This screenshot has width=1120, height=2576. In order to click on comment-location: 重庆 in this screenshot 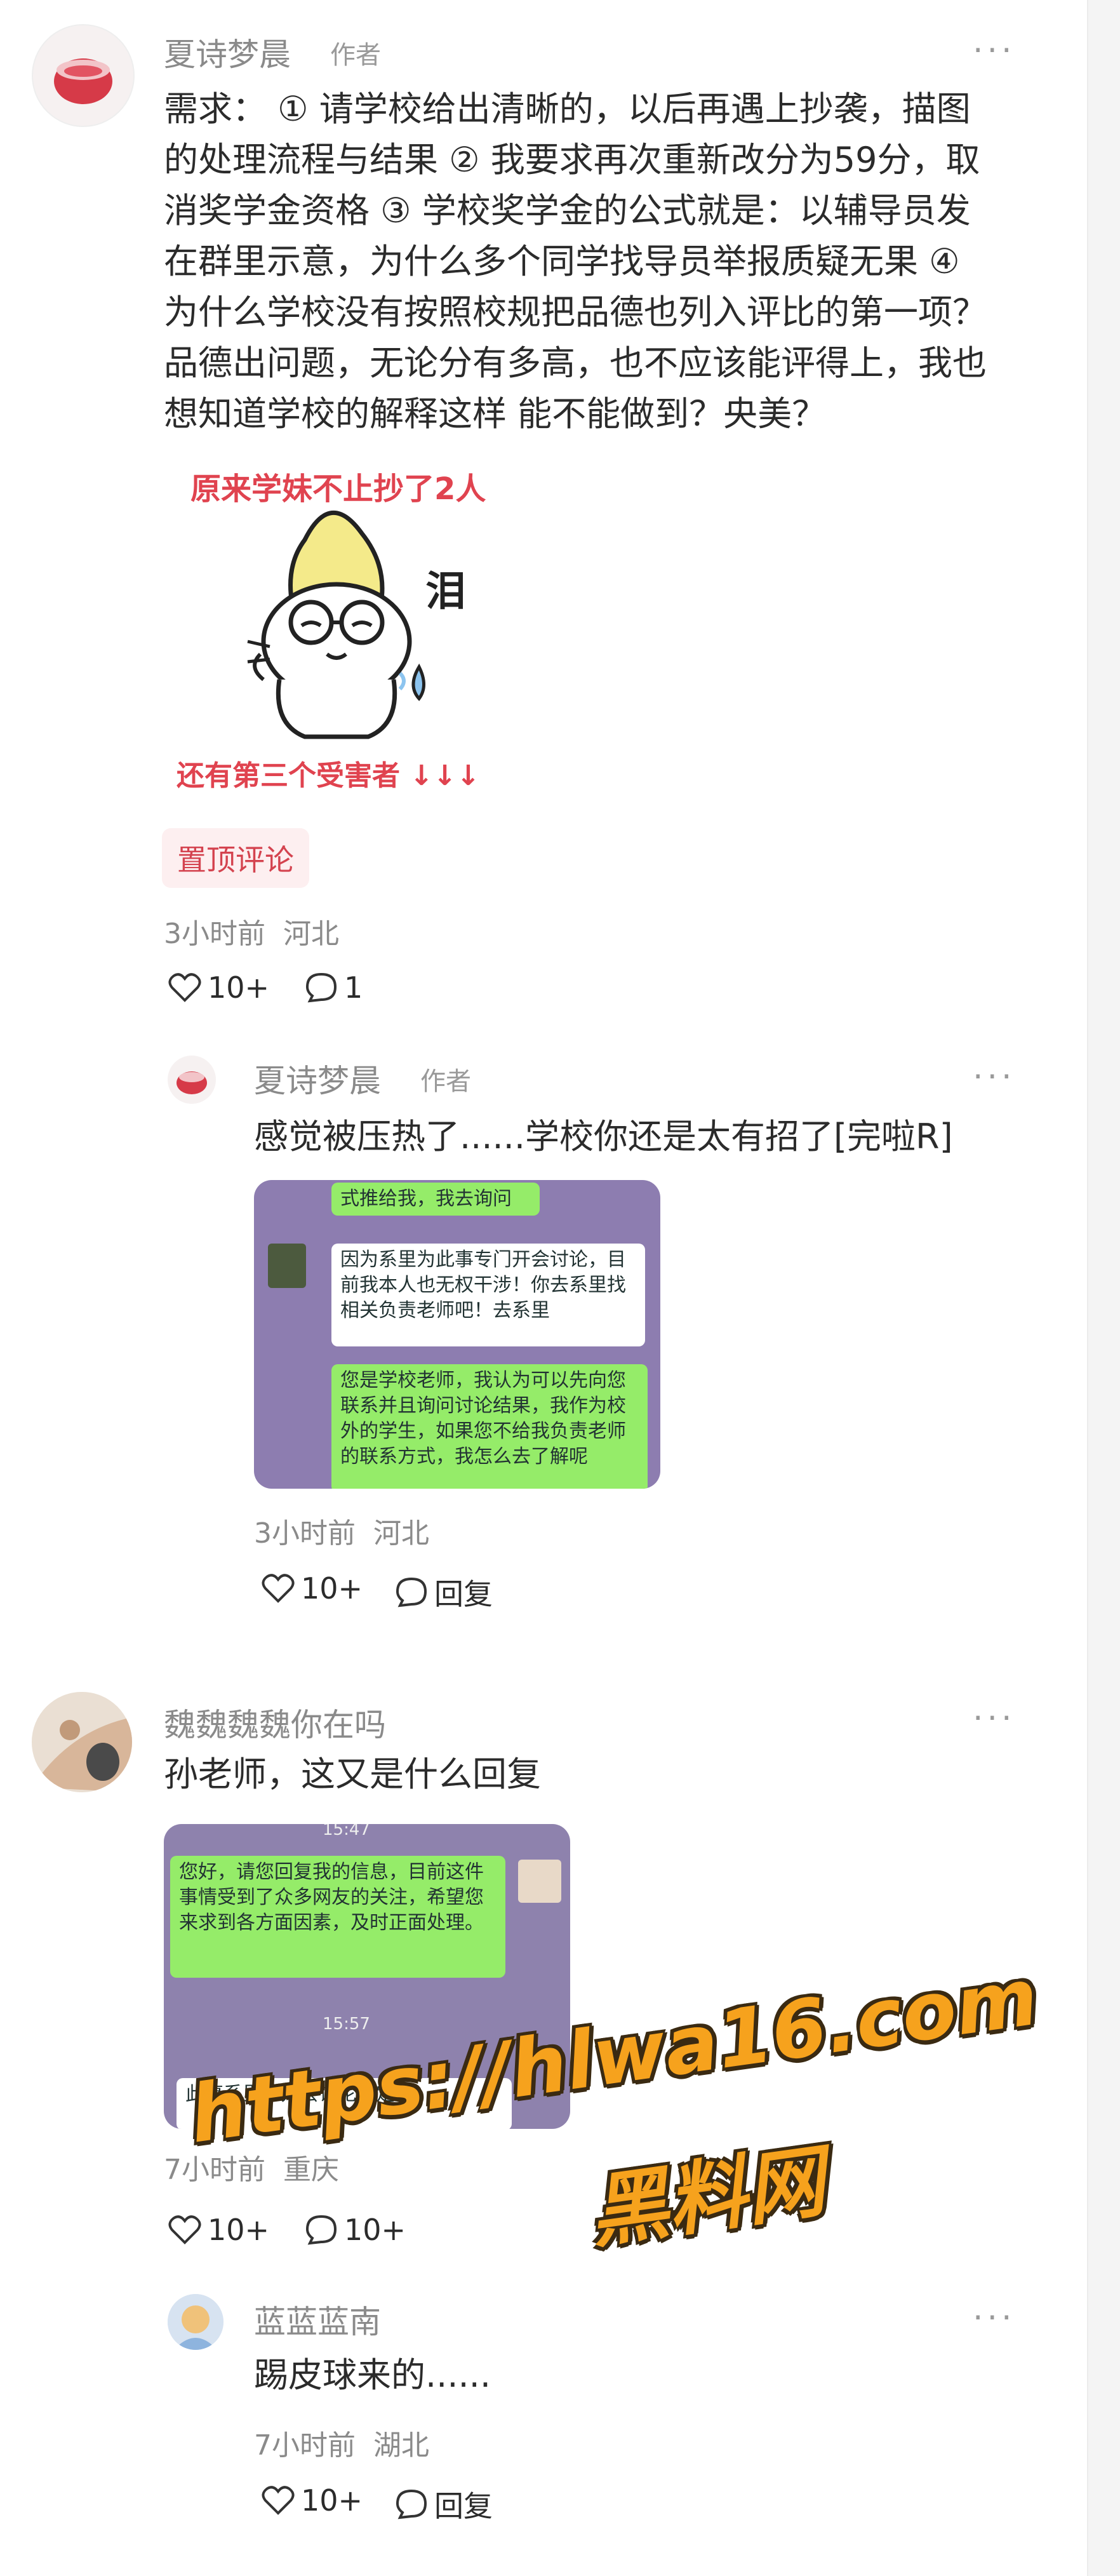, I will do `click(311, 2170)`.